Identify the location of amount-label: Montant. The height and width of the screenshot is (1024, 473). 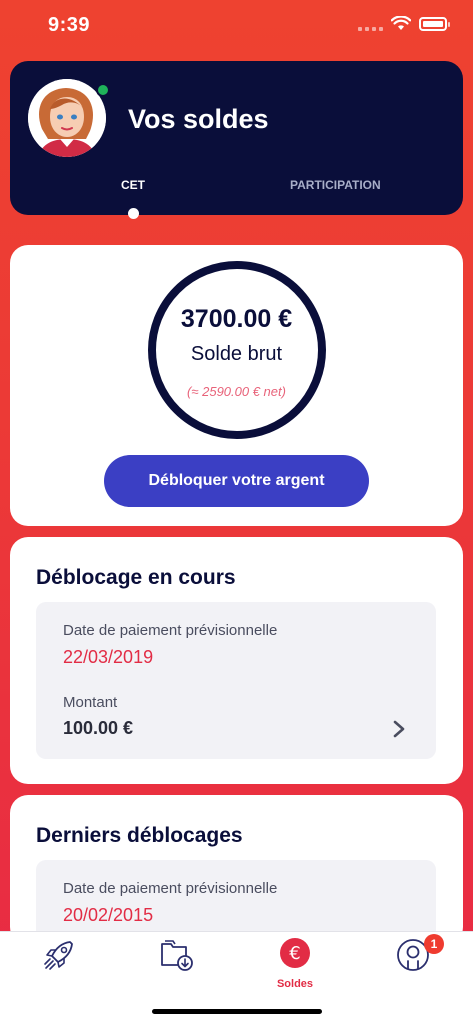
(90, 702).